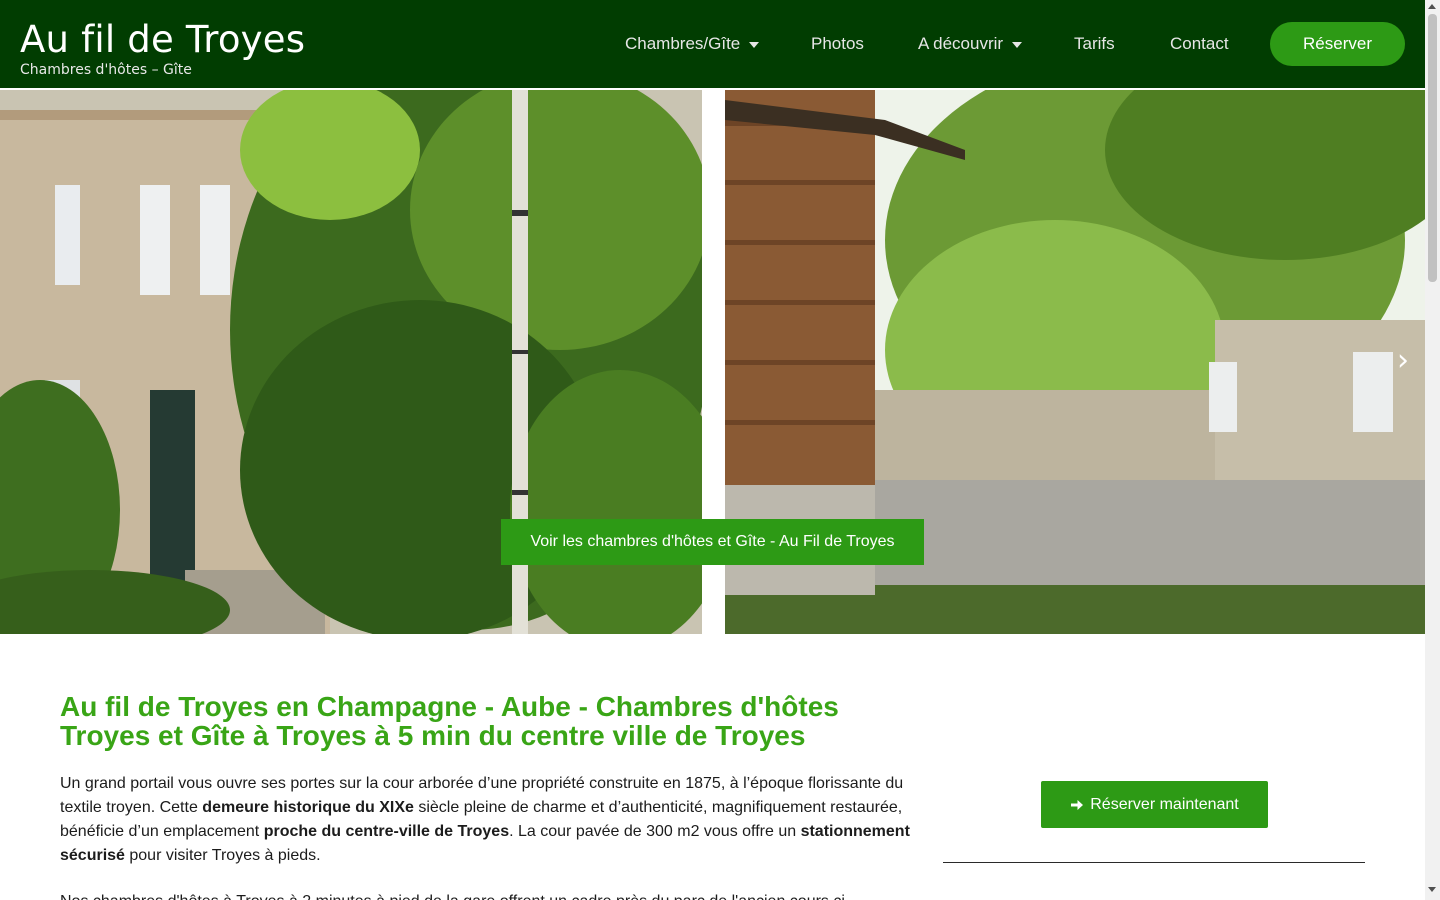 This screenshot has height=900, width=1440. Describe the element at coordinates (1432, 889) in the screenshot. I see `scroll-down-arrow-icon` at that location.